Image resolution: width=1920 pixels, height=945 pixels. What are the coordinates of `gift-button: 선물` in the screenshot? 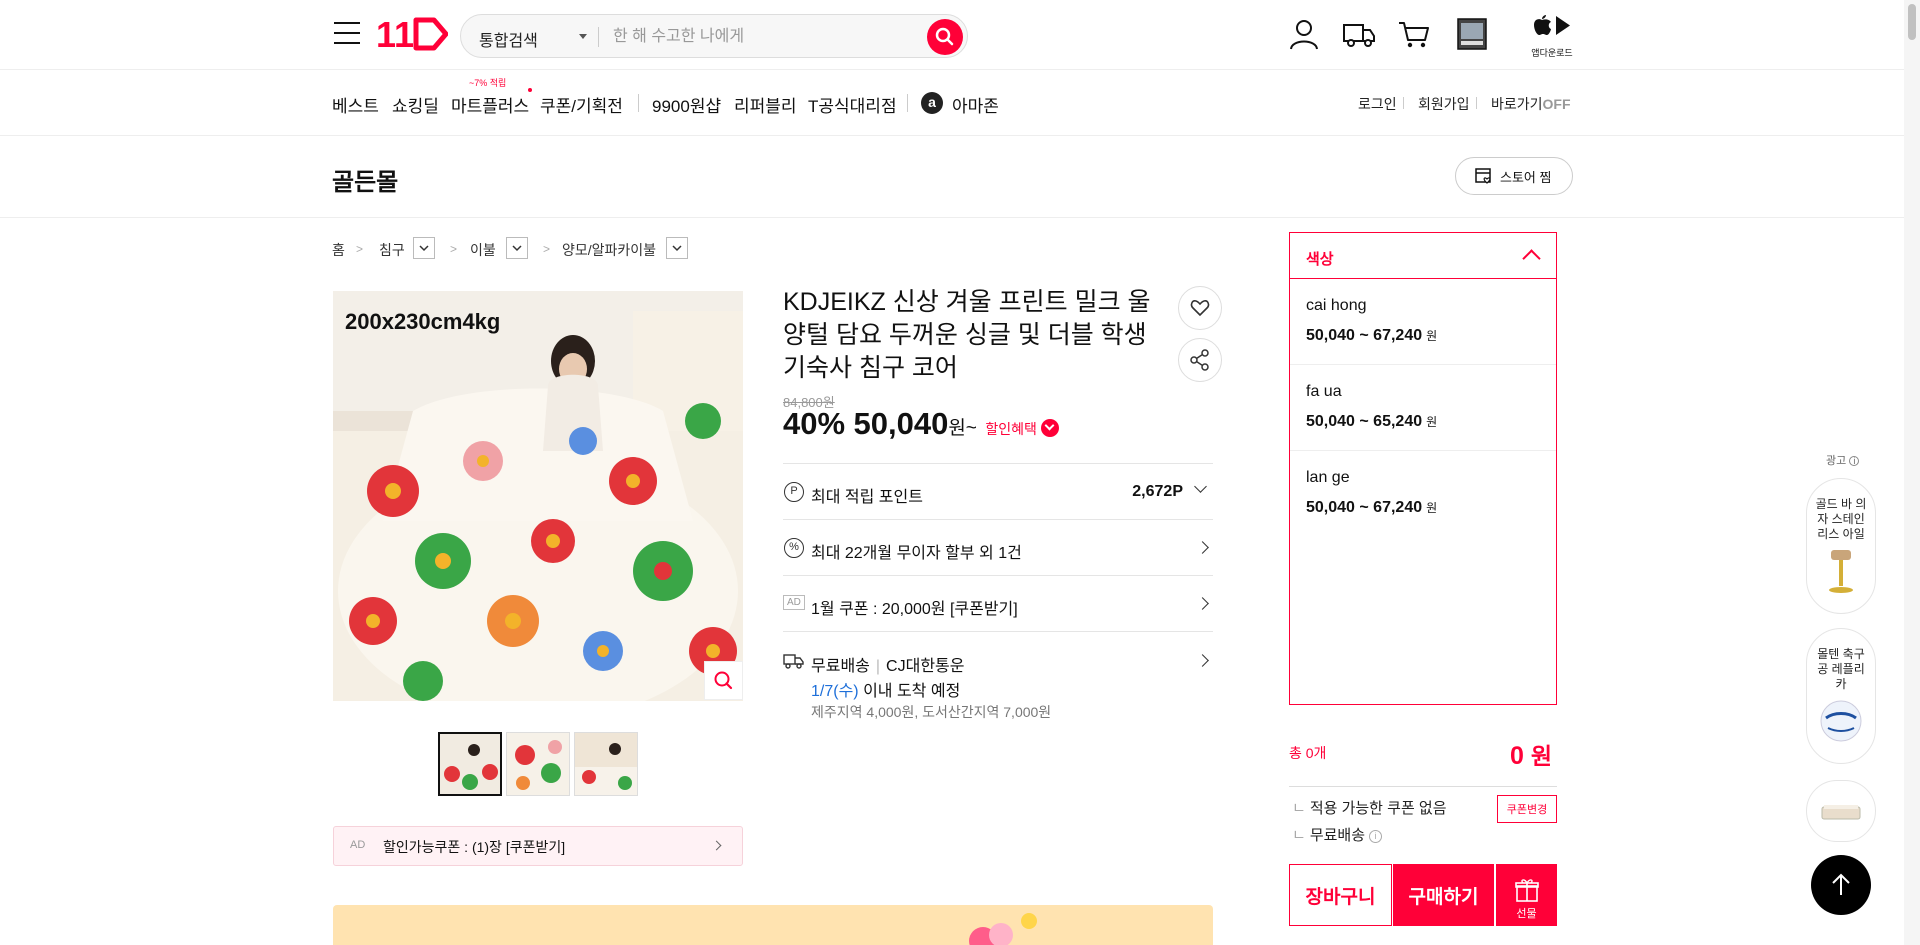 It's located at (1526, 895).